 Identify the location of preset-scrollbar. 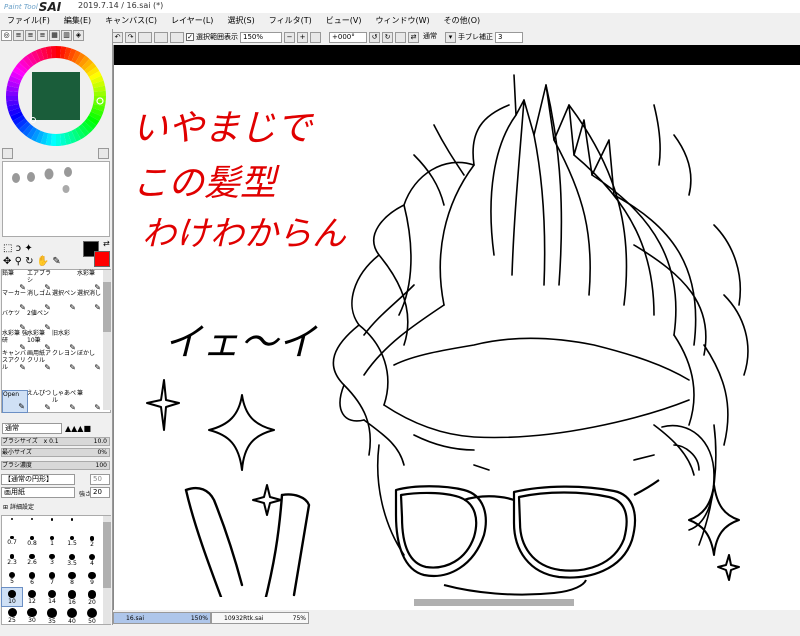
(107, 570).